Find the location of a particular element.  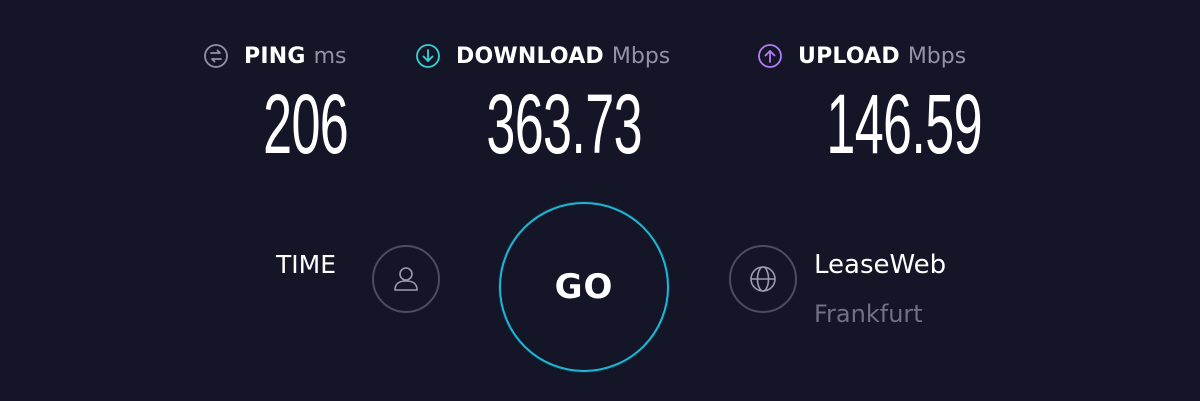

go-label: GO is located at coordinates (584, 287).